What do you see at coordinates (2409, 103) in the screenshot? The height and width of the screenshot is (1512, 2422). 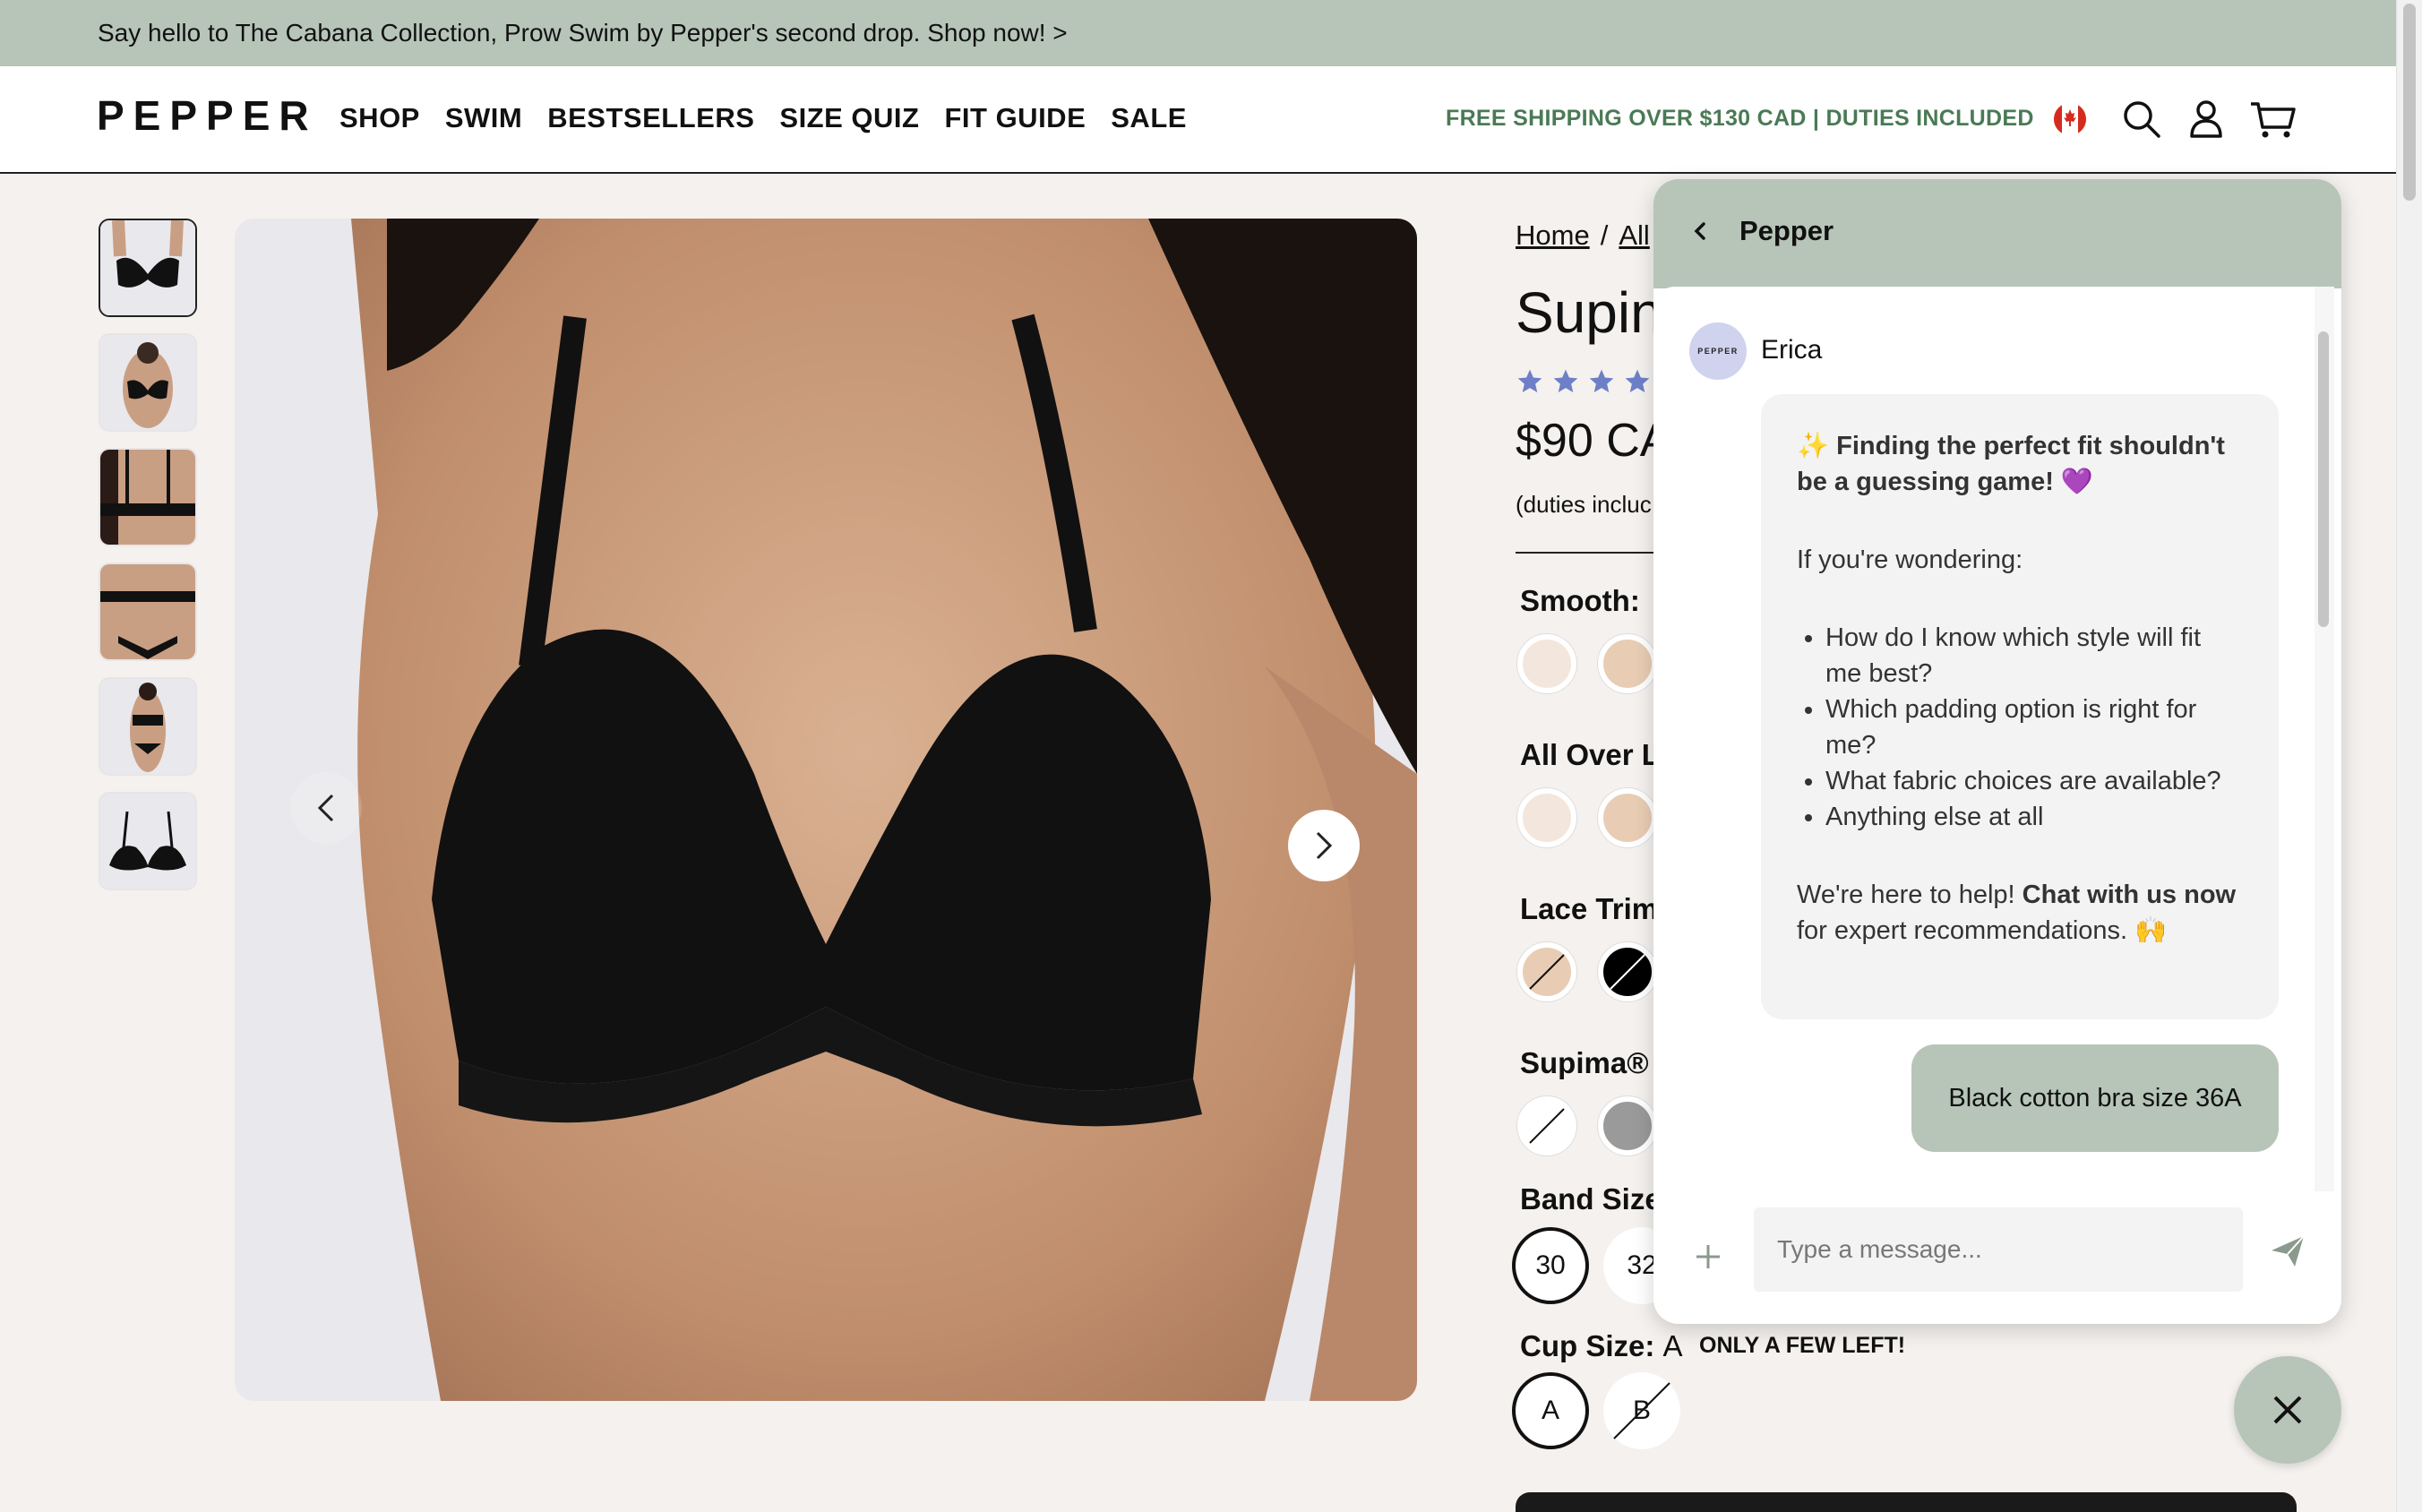 I see `page-scrollbar-thumb` at bounding box center [2409, 103].